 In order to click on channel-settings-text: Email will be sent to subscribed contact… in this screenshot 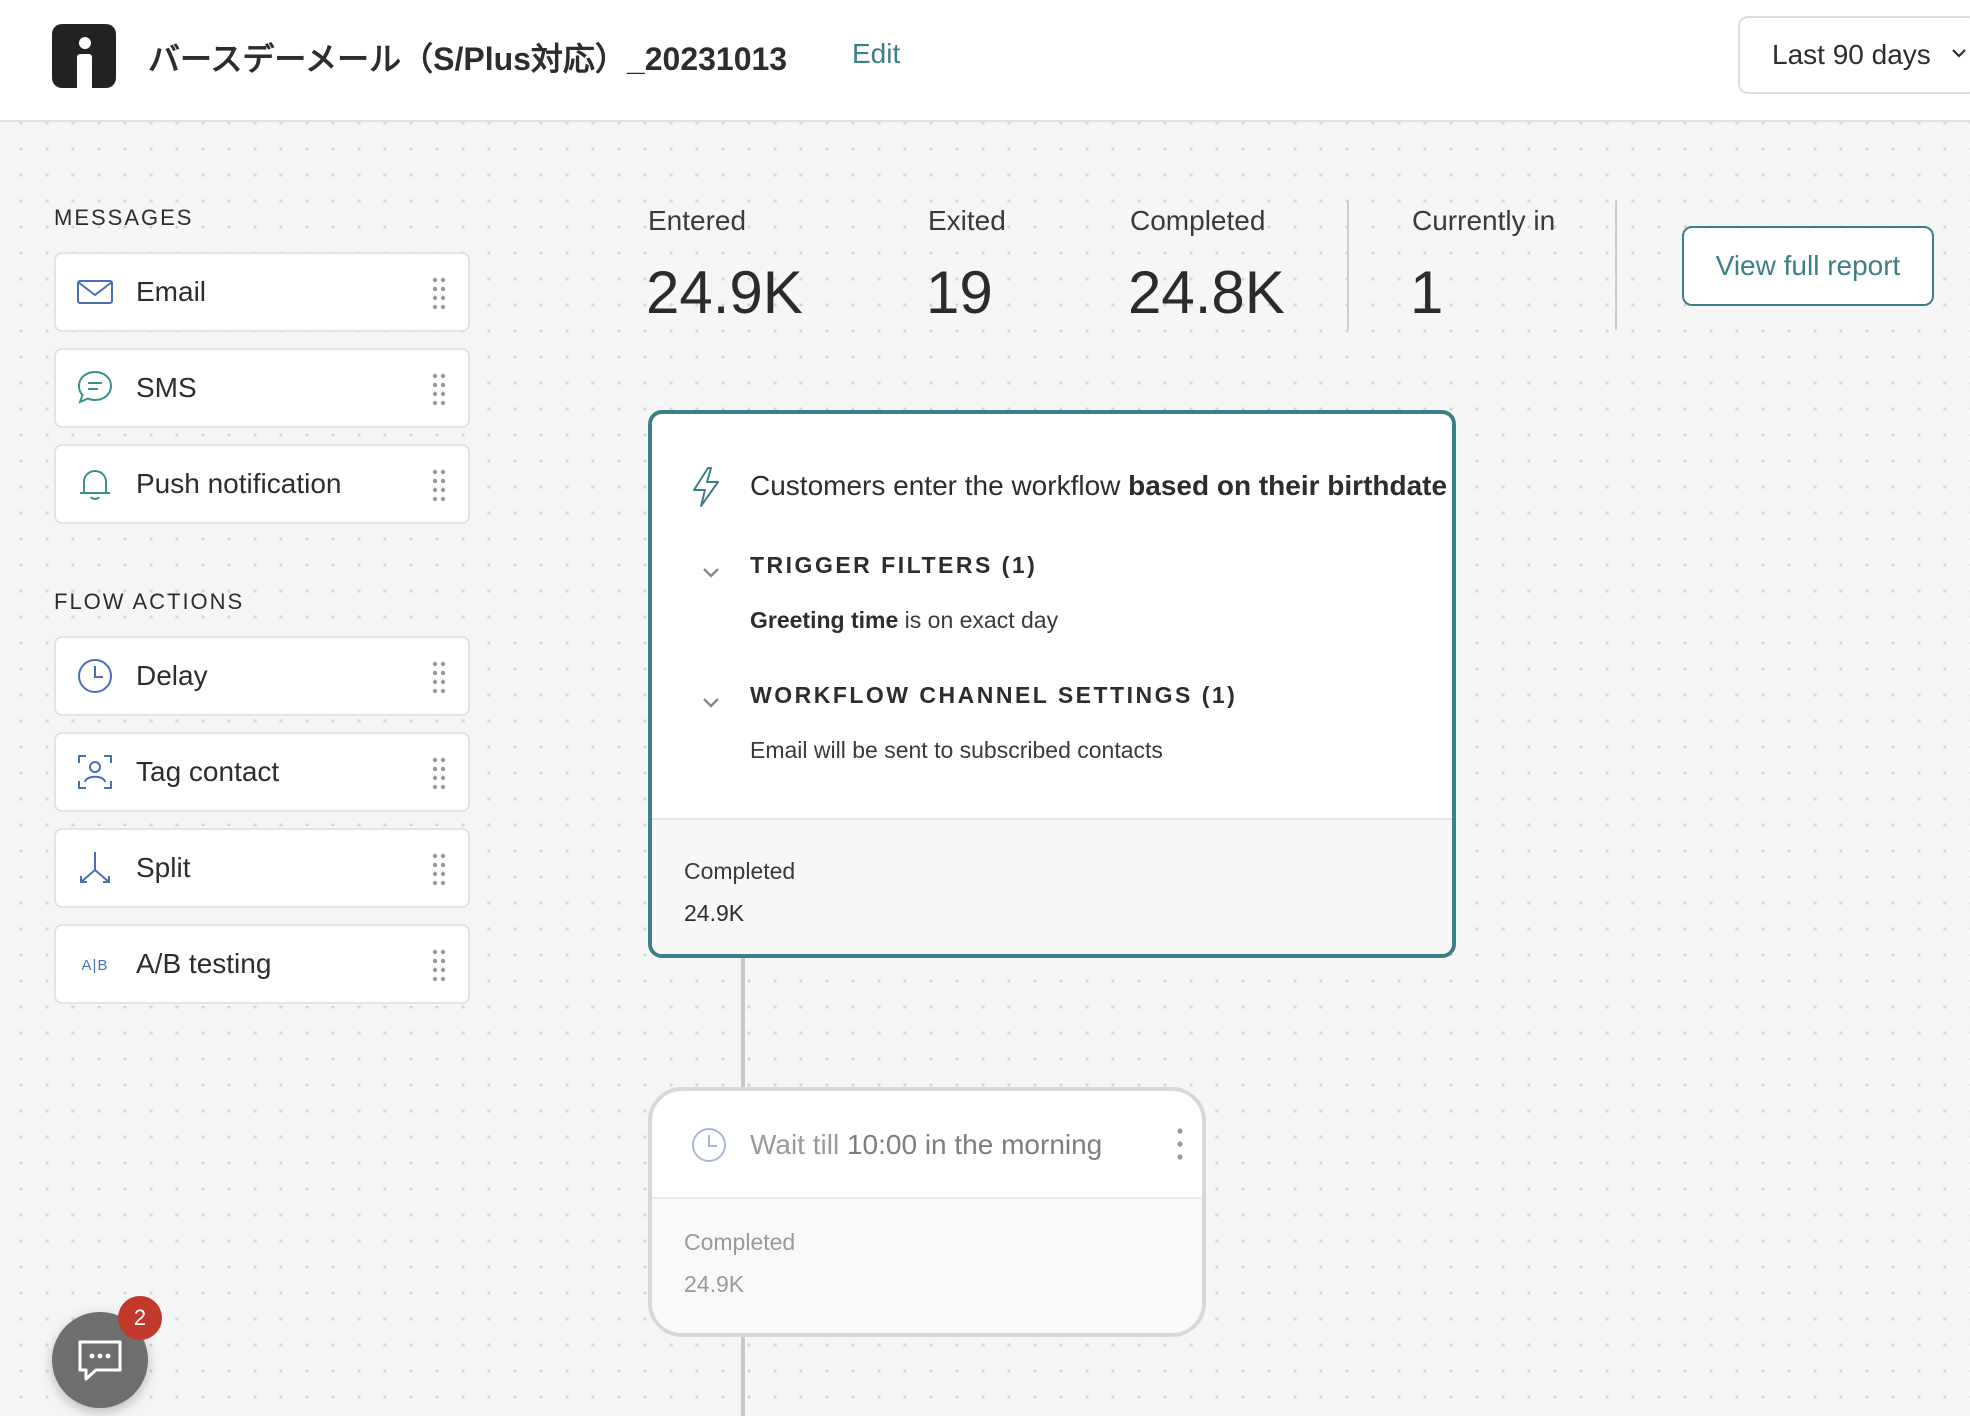, I will do `click(956, 750)`.